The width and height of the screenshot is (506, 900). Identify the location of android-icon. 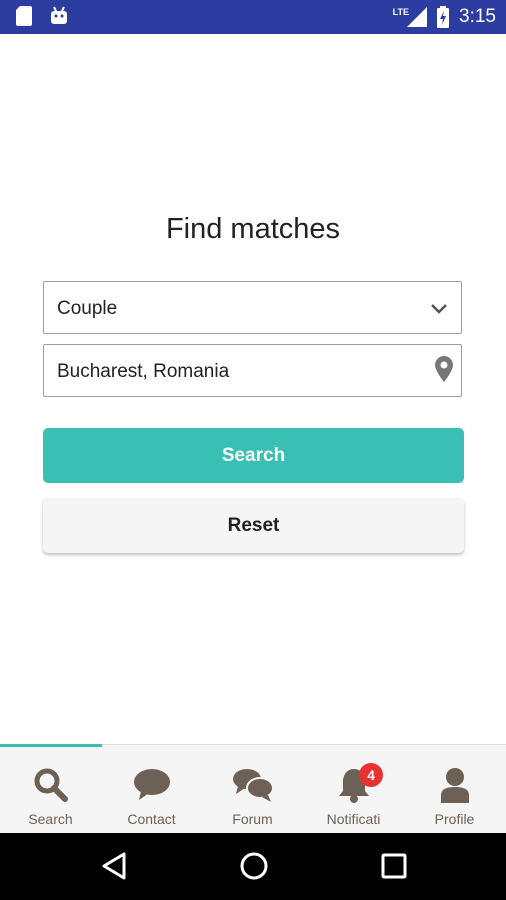
(59, 15).